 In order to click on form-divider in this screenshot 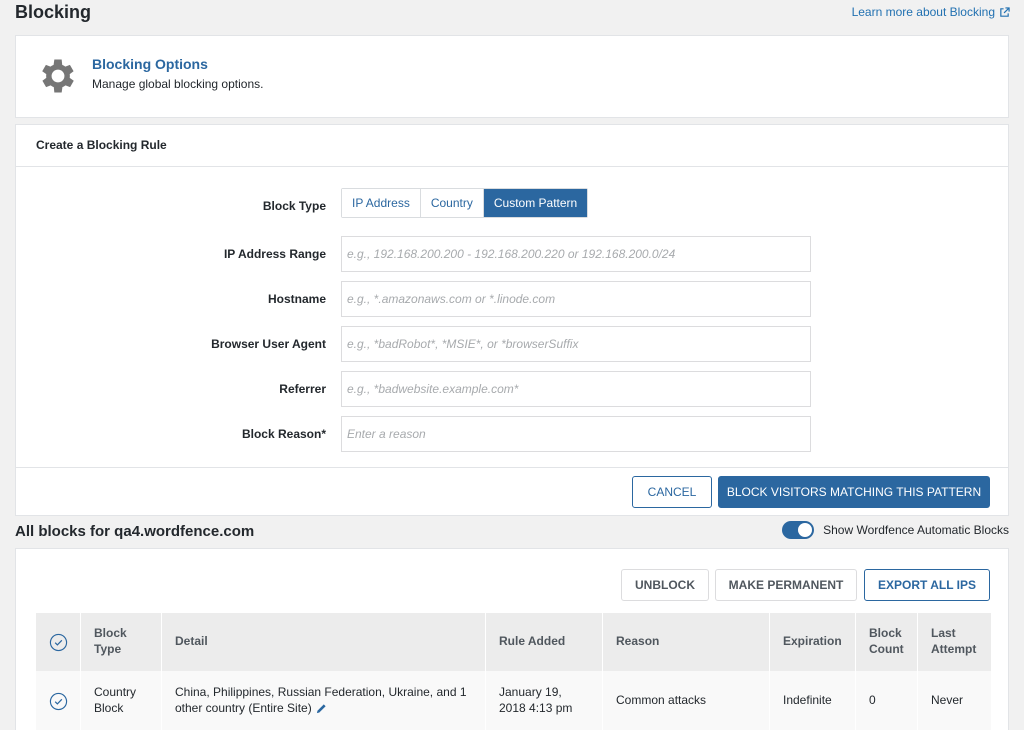, I will do `click(512, 467)`.